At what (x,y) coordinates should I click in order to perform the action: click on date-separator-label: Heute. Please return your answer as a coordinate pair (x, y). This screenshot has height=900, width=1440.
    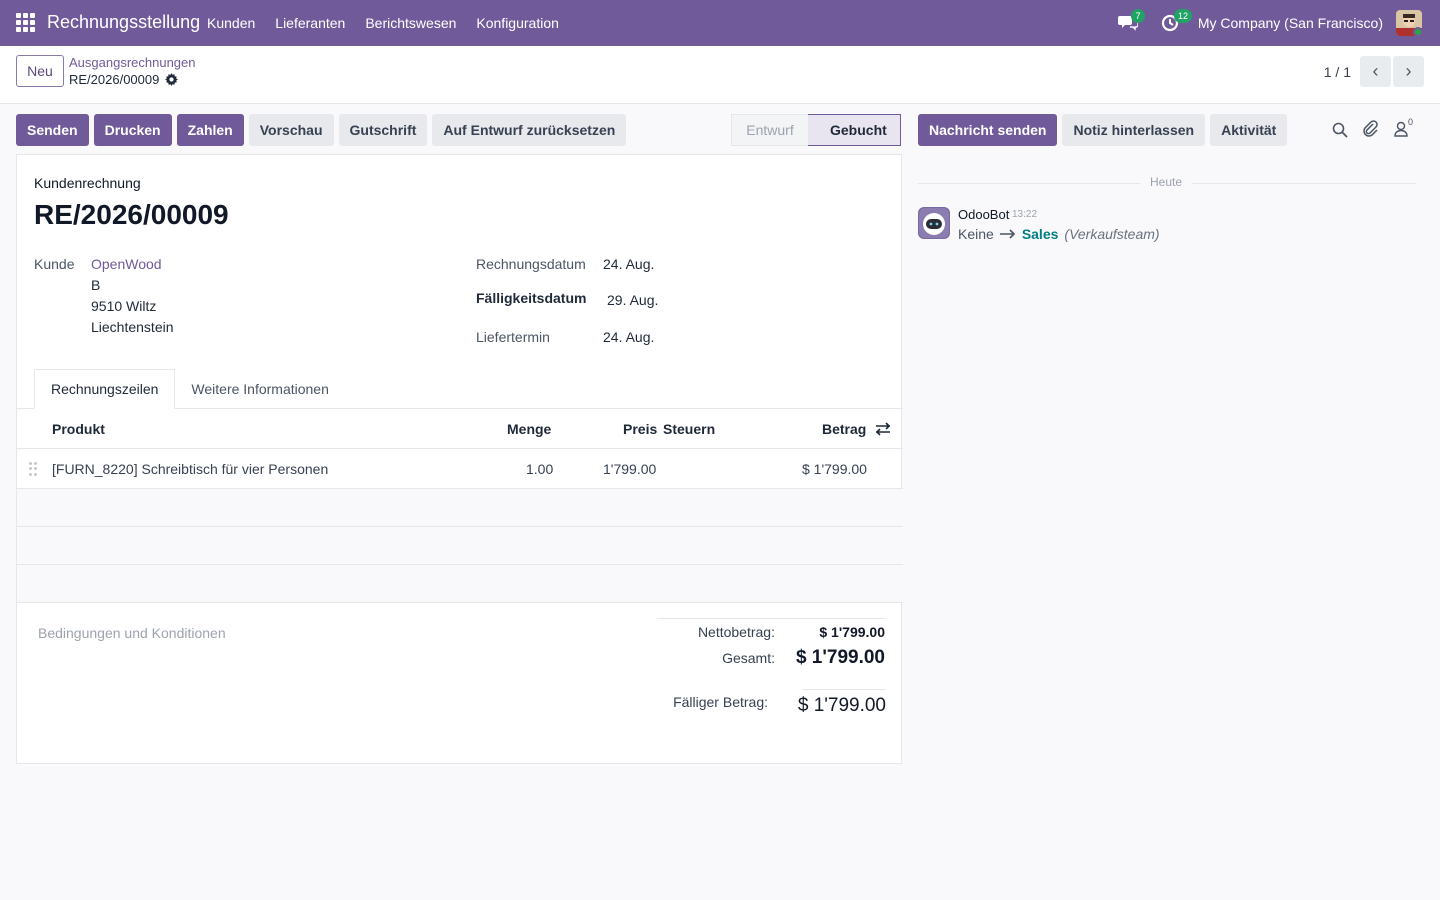
    Looking at the image, I should click on (1166, 182).